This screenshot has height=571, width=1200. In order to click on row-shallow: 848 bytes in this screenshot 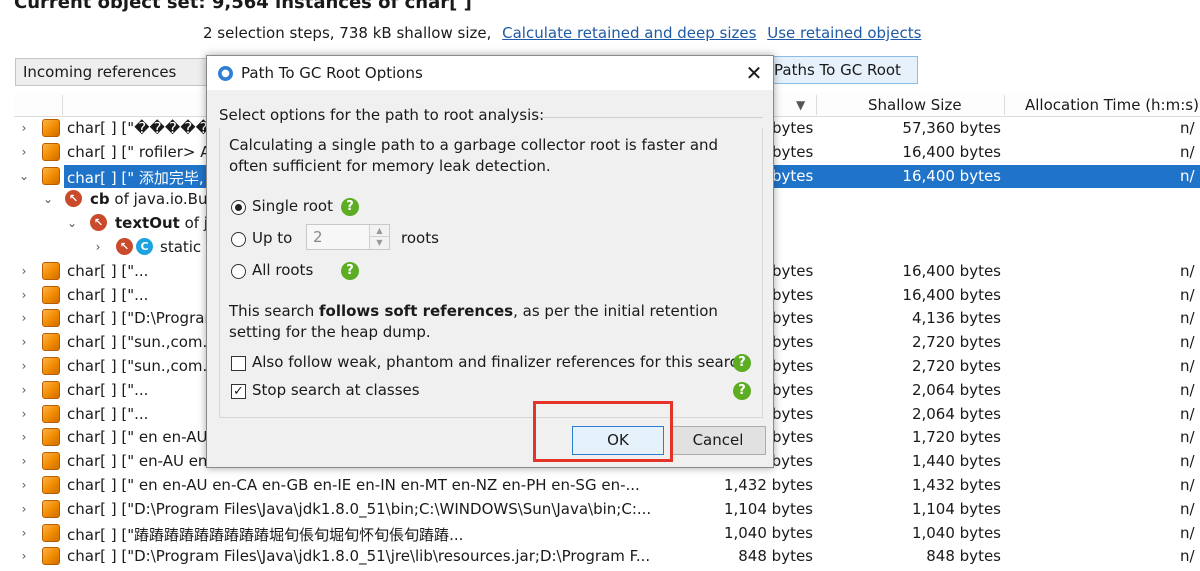, I will do `click(963, 556)`.